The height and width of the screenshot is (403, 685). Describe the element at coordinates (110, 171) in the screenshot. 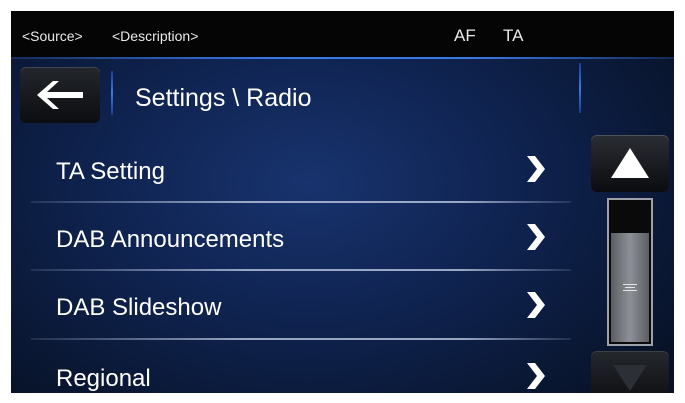

I see `menu-item-label: TA Setting` at that location.